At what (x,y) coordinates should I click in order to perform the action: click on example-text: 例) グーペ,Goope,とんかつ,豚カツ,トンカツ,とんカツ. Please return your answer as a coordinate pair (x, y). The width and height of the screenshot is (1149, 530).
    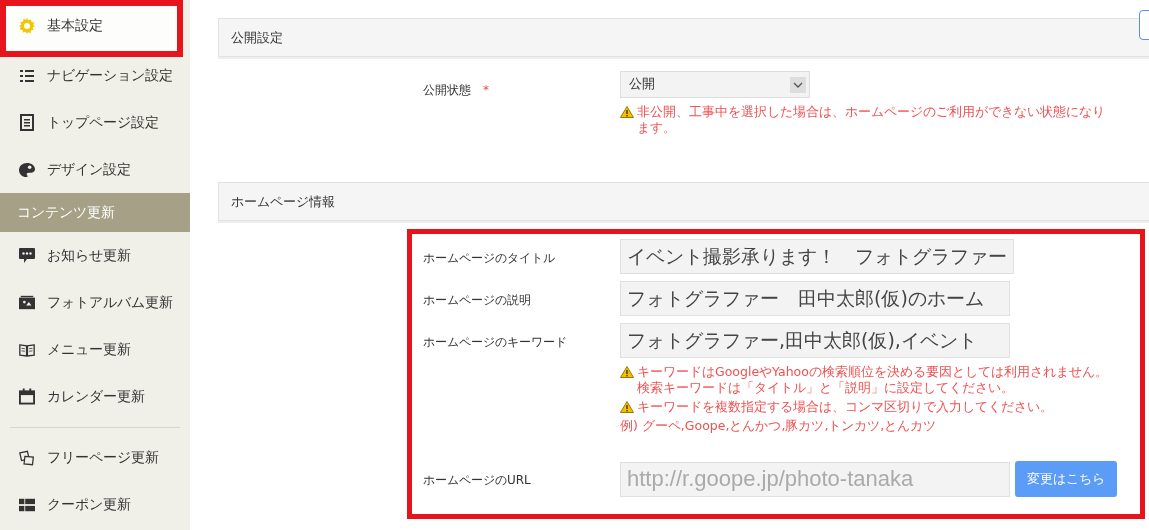
    Looking at the image, I should click on (778, 426).